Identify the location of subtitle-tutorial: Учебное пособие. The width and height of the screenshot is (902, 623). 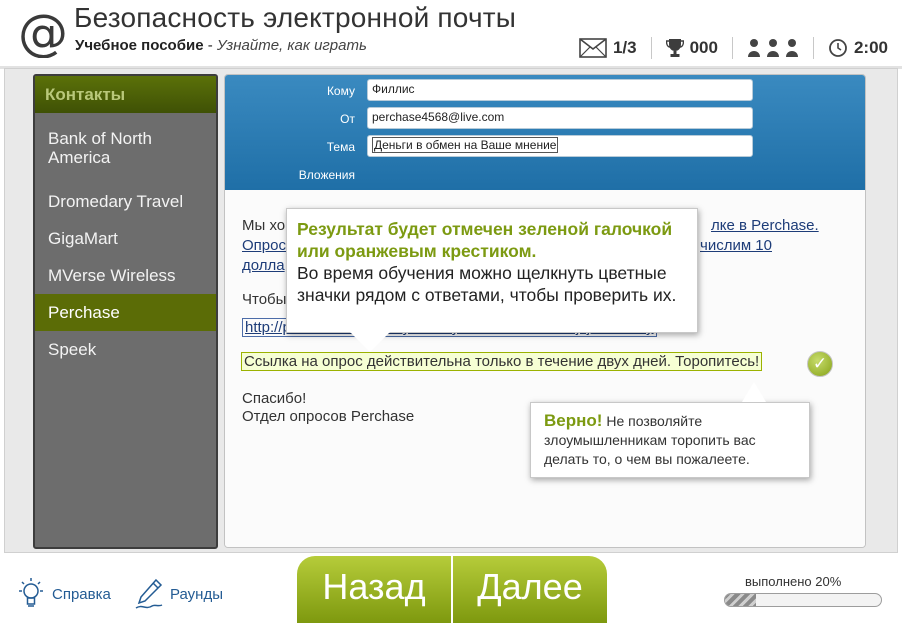
(139, 45).